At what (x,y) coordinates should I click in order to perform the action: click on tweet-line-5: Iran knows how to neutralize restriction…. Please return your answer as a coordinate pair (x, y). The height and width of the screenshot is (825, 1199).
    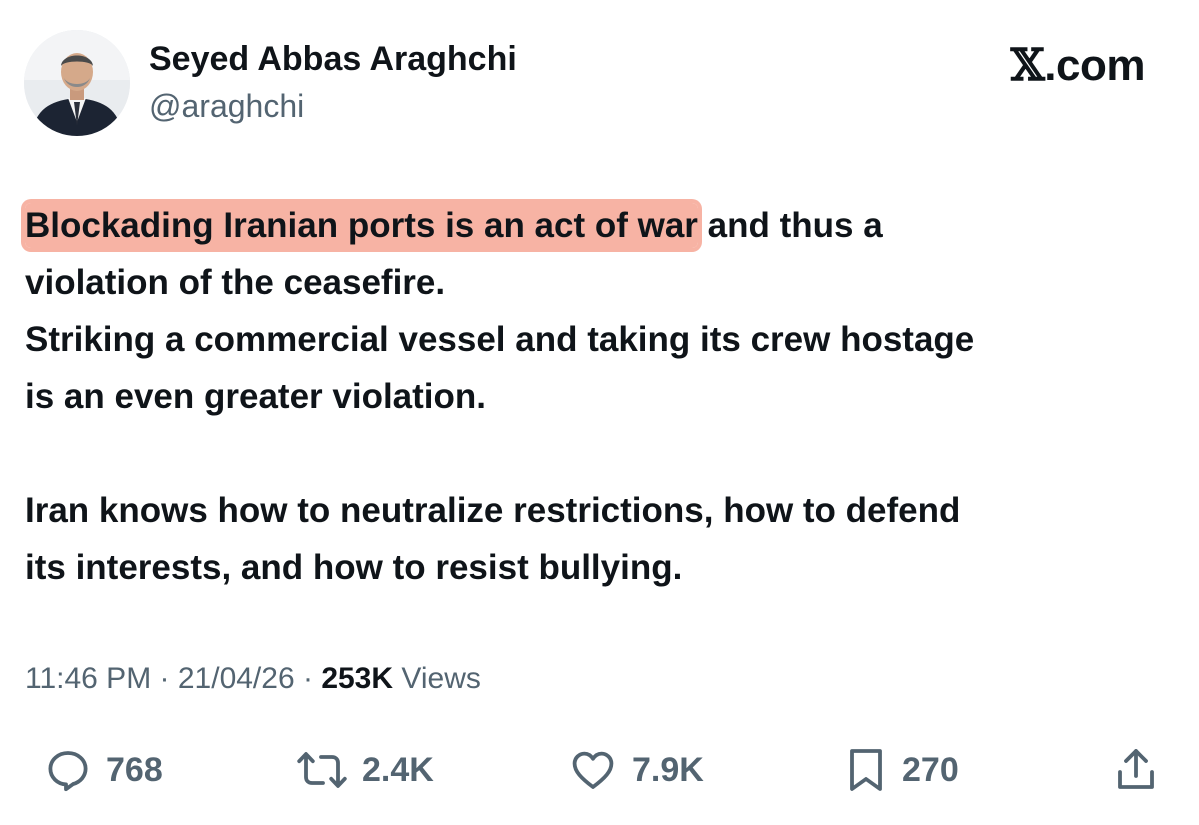
    Looking at the image, I should click on (493, 510).